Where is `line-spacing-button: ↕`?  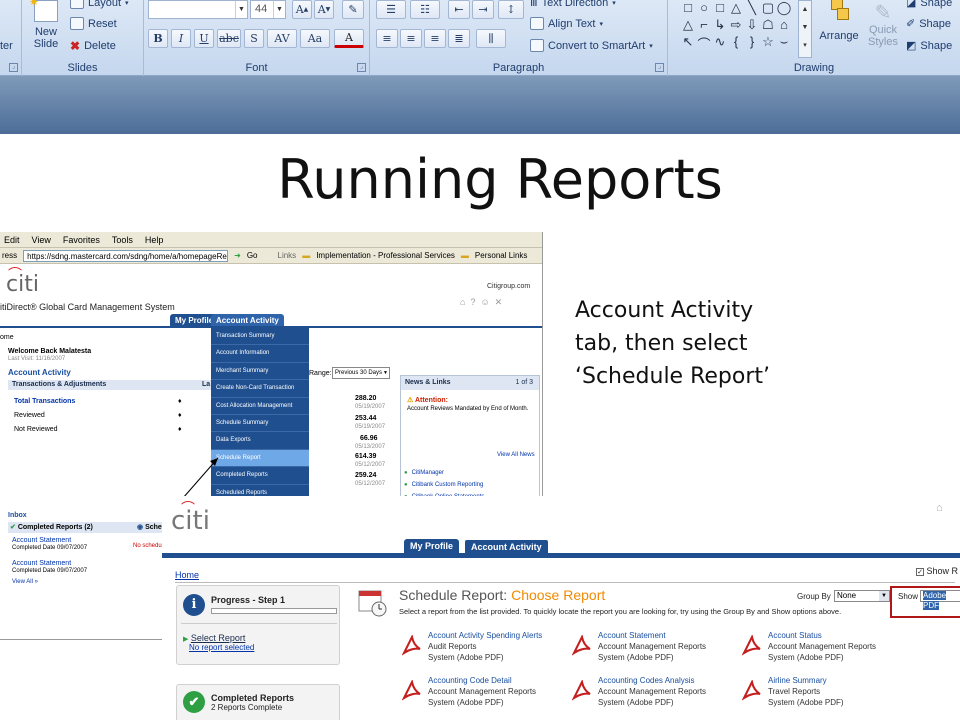 line-spacing-button: ↕ is located at coordinates (511, 9).